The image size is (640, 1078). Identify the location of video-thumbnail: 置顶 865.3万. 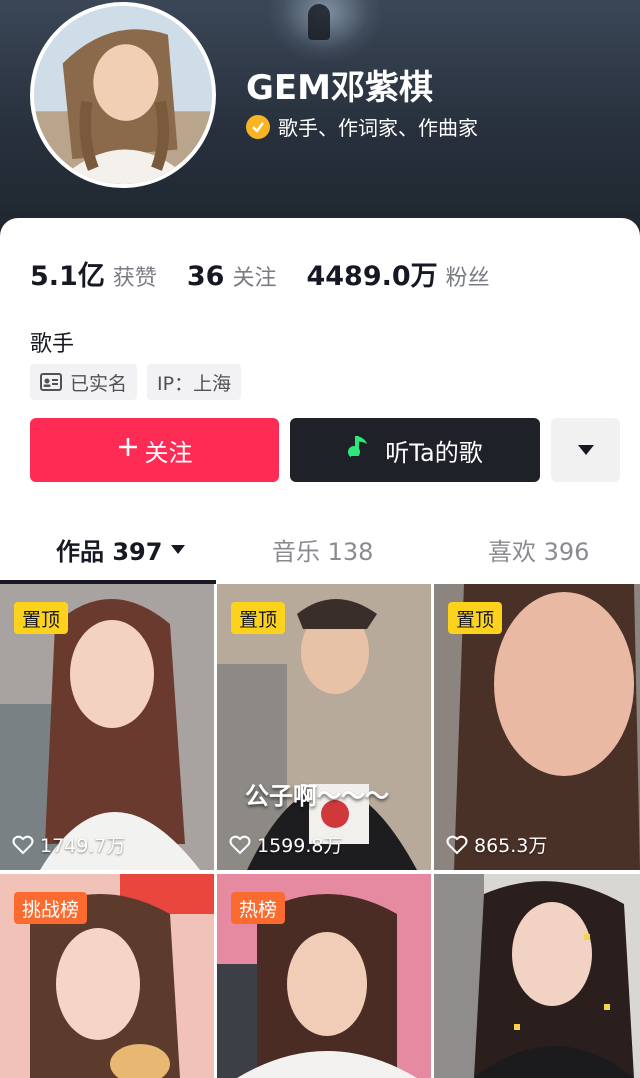
(537, 727).